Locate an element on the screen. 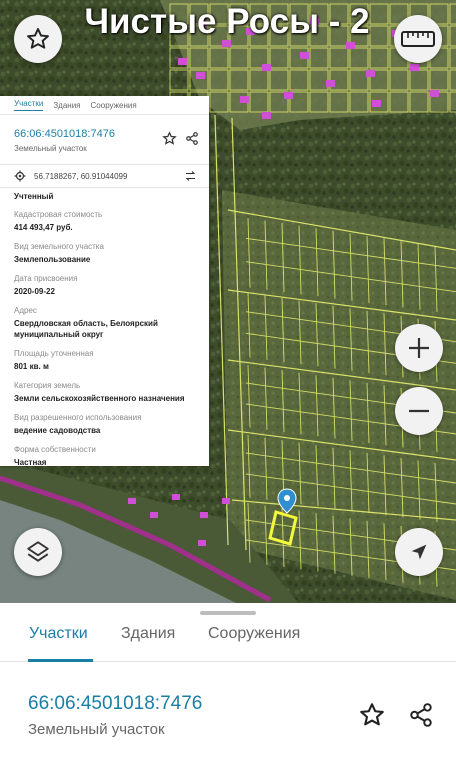 This screenshot has height=767, width=456. locate-button is located at coordinates (419, 552).